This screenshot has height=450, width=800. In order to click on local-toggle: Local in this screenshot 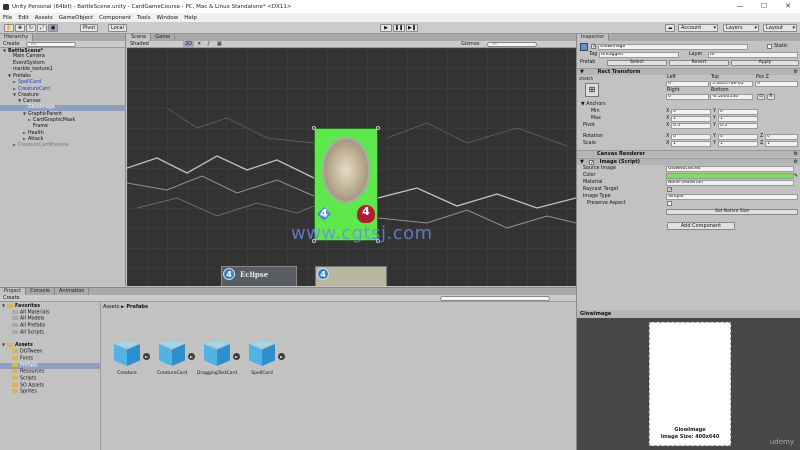, I will do `click(117, 28)`.